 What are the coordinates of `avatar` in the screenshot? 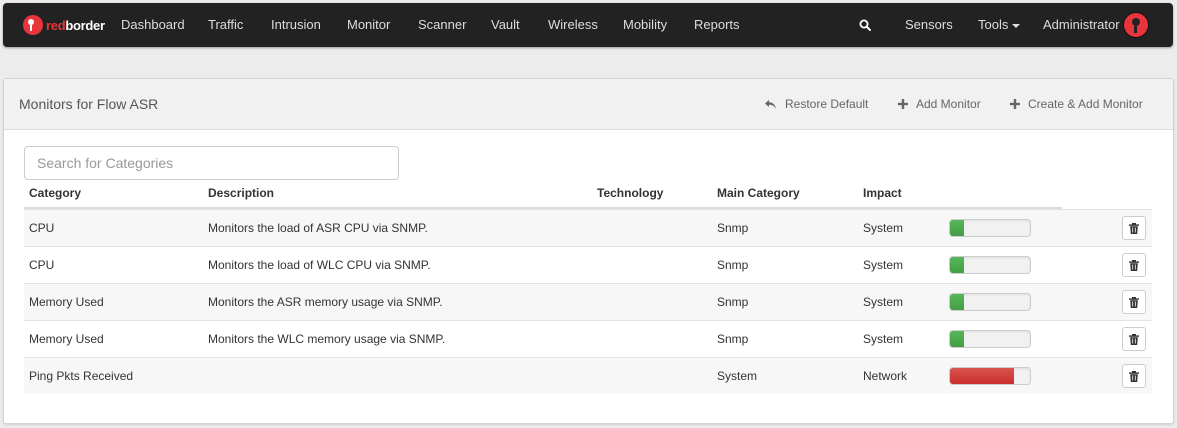 It's located at (1136, 25).